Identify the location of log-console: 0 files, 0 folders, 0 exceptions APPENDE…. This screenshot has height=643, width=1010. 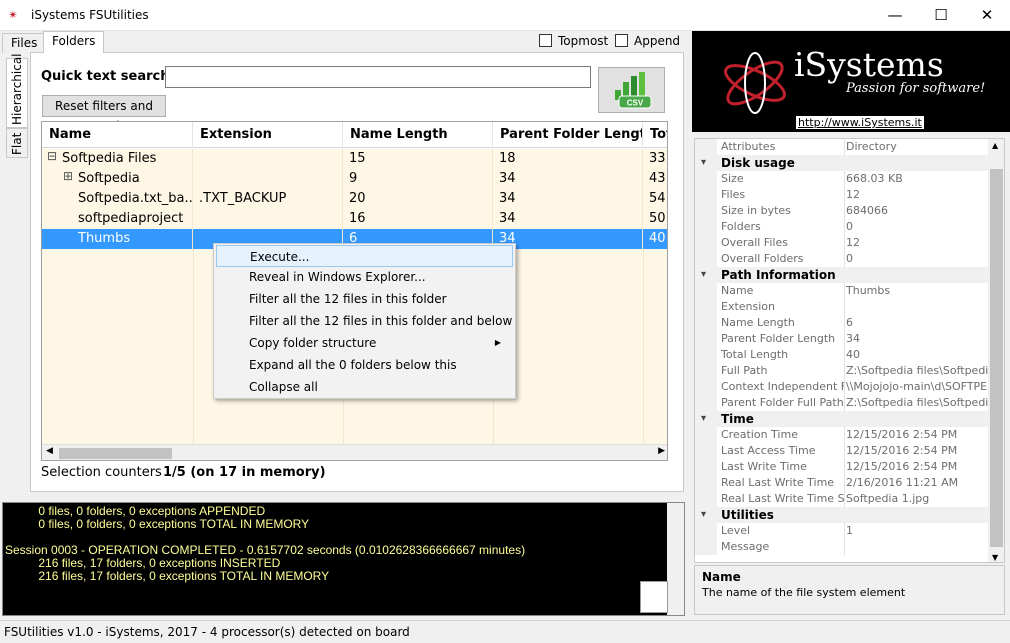
(343, 559).